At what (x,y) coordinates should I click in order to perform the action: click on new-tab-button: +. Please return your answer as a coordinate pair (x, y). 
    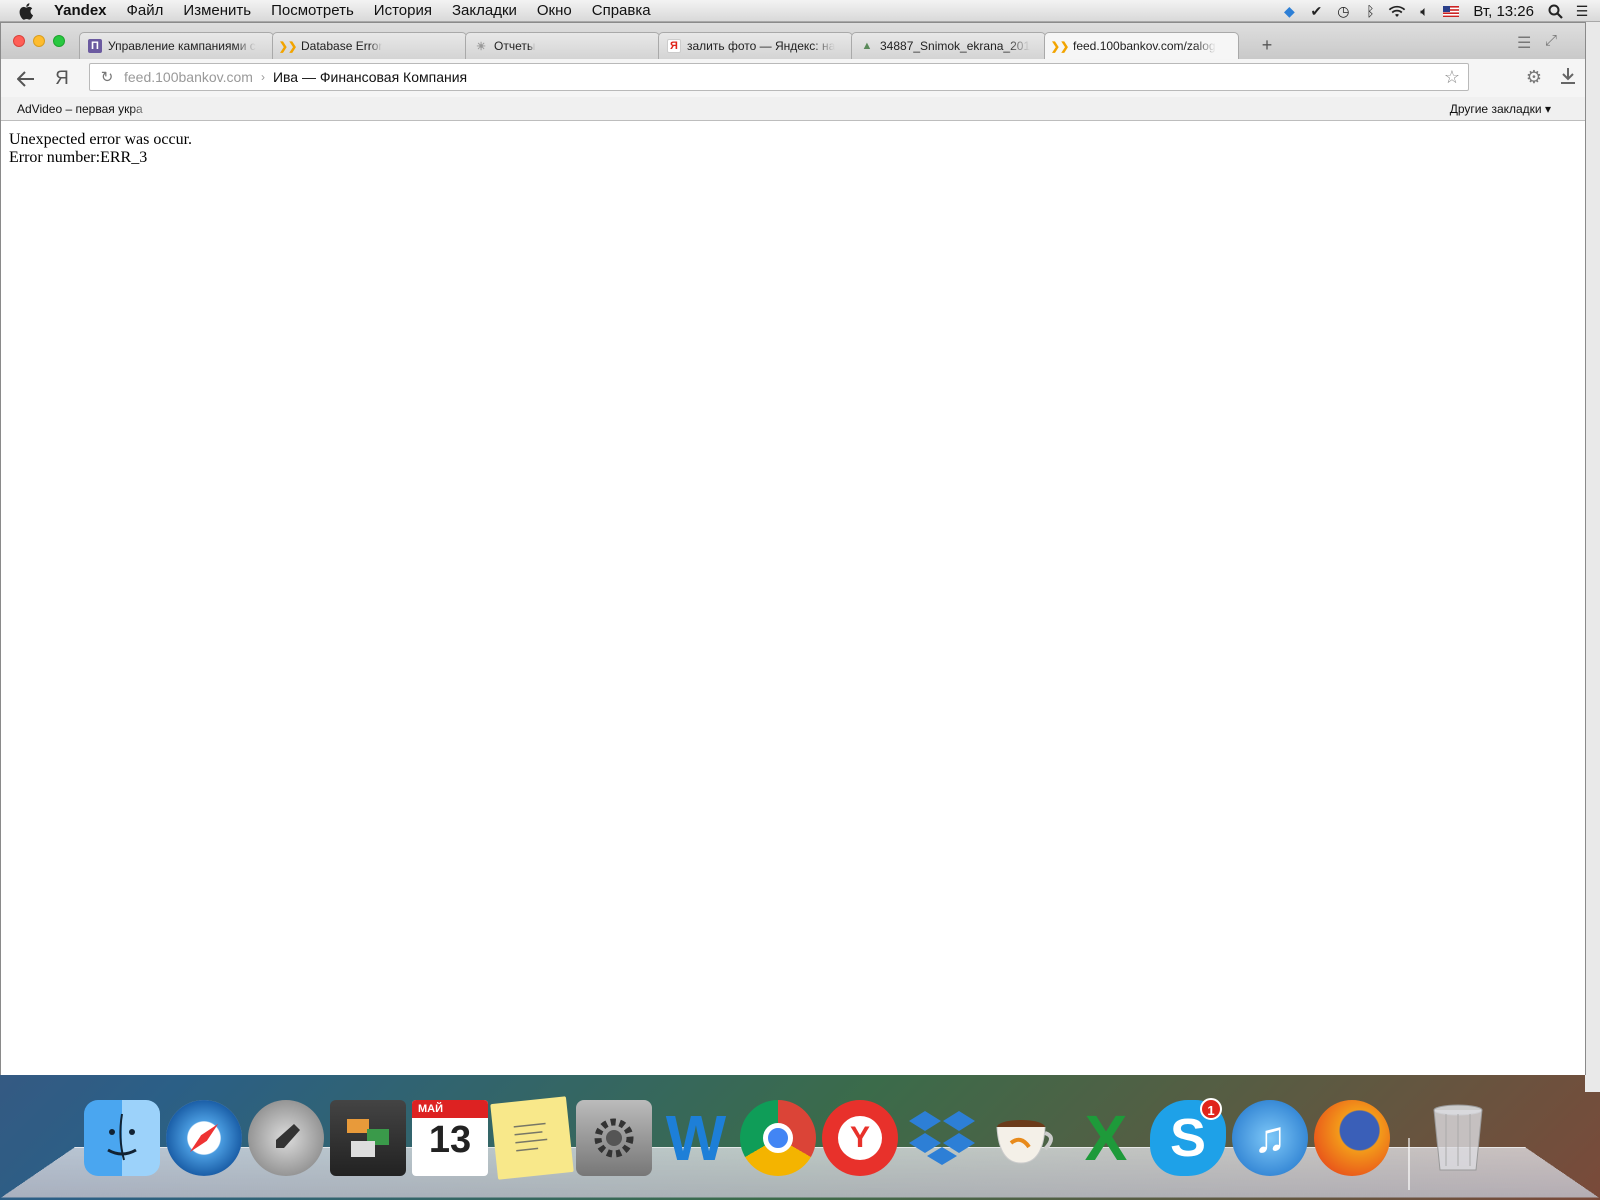
    Looking at the image, I should click on (1267, 45).